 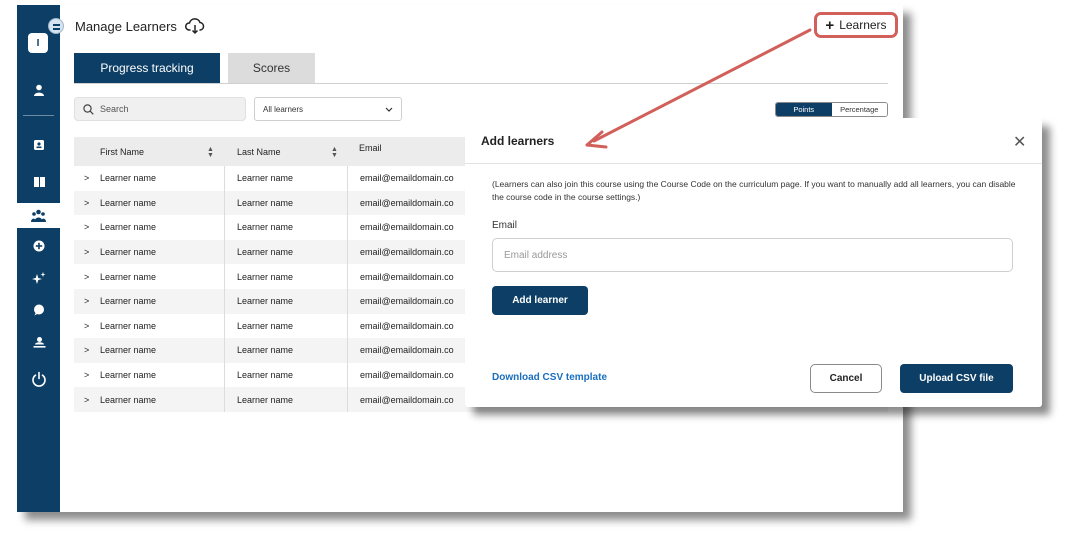 I want to click on cloud-upload-icon, so click(x=195, y=26).